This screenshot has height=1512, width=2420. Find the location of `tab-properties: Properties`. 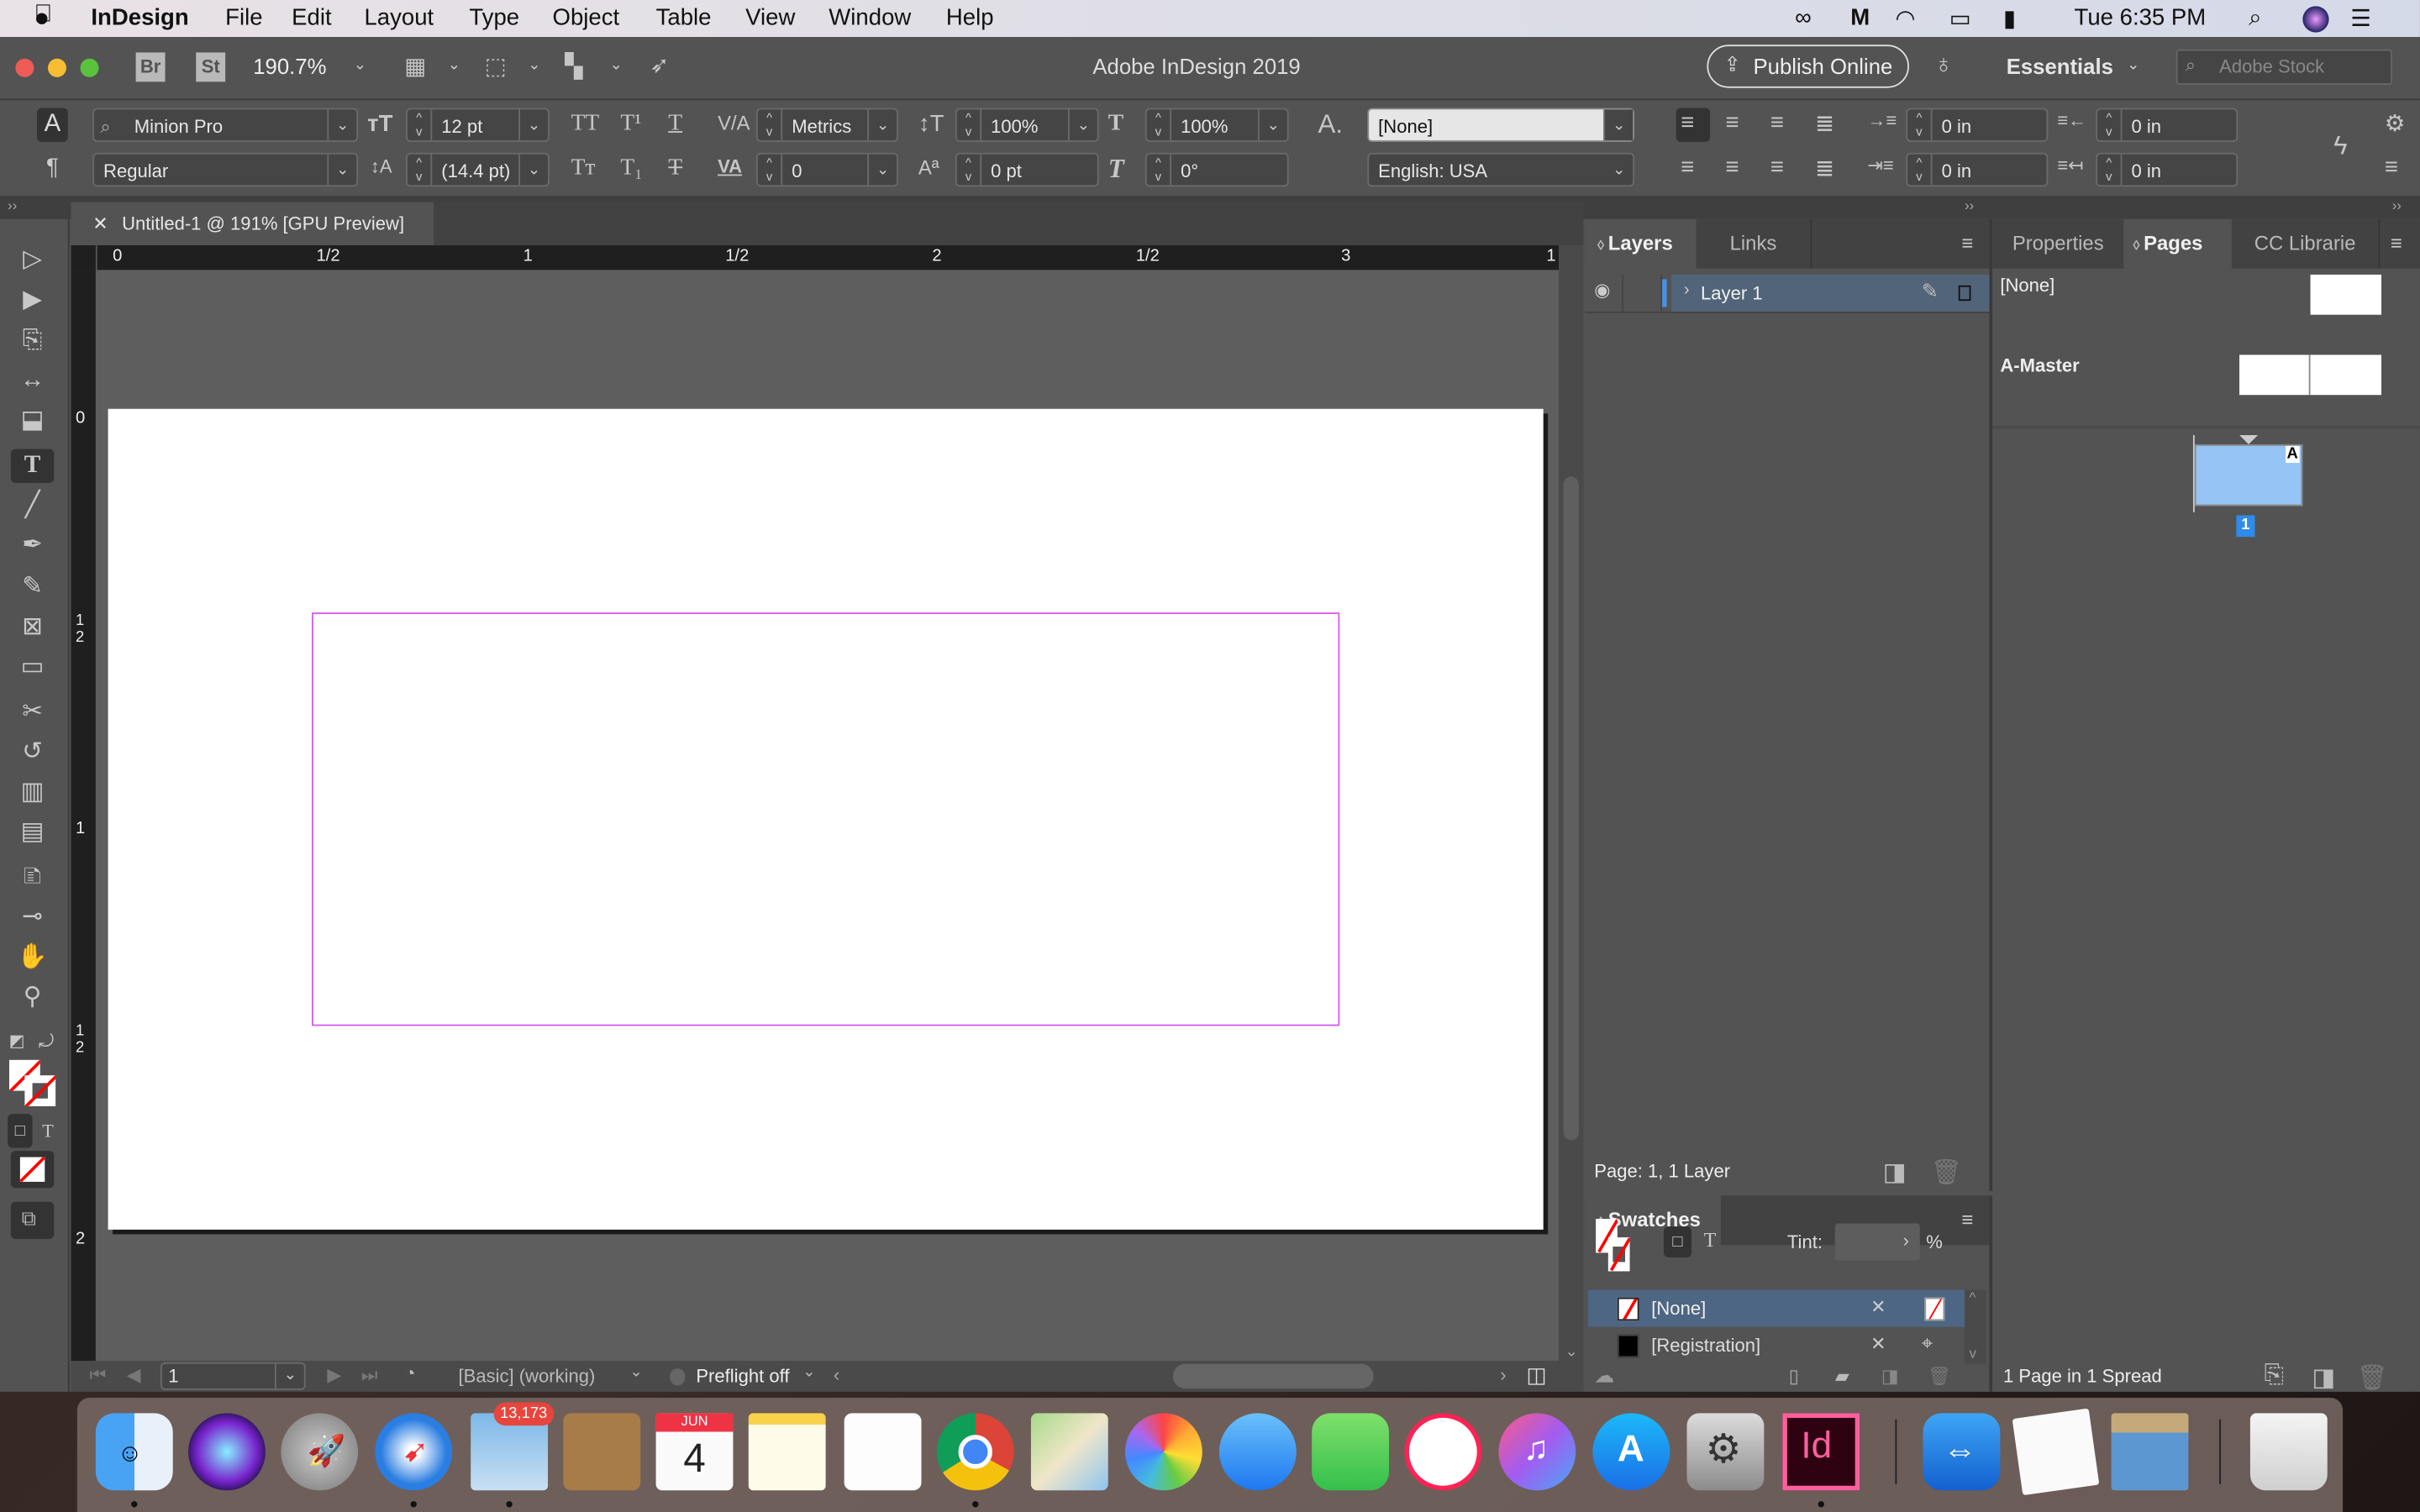

tab-properties: Properties is located at coordinates (2057, 244).